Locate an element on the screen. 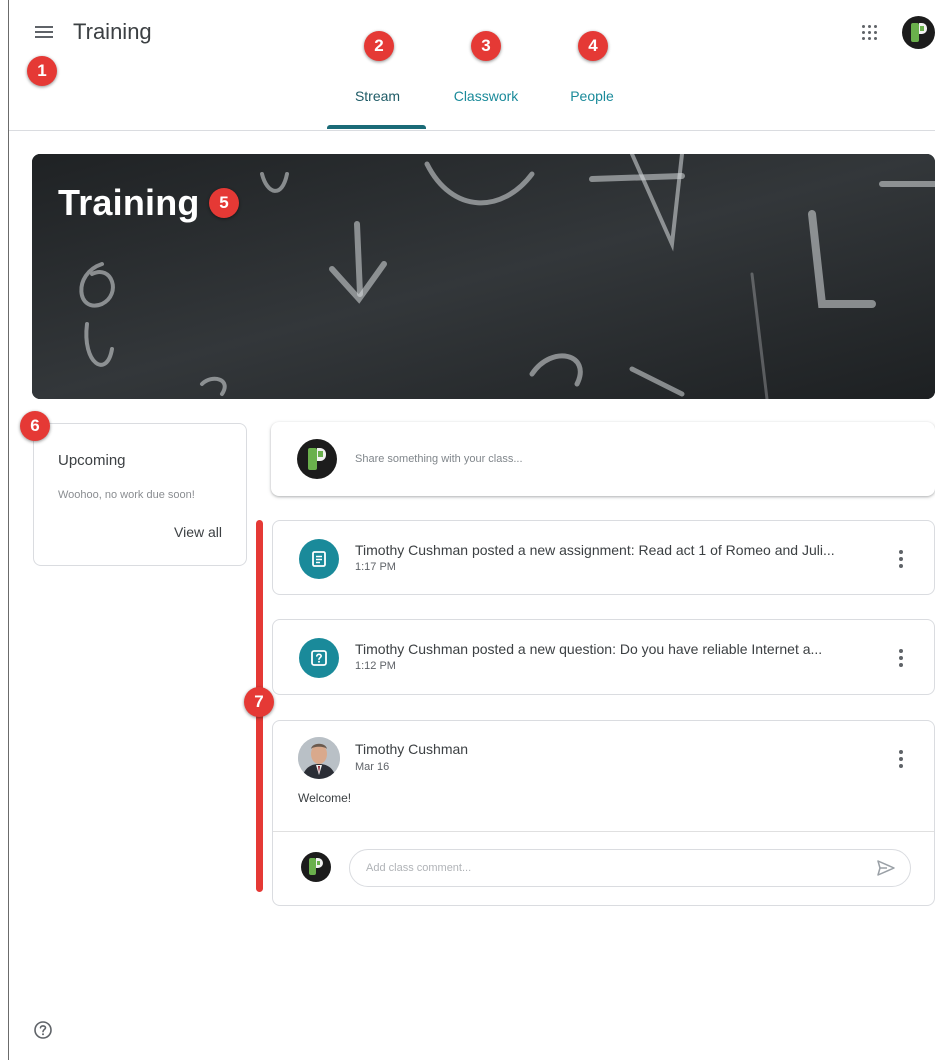 This screenshot has width=935, height=1060. callout-badge-4: 4 is located at coordinates (593, 46).